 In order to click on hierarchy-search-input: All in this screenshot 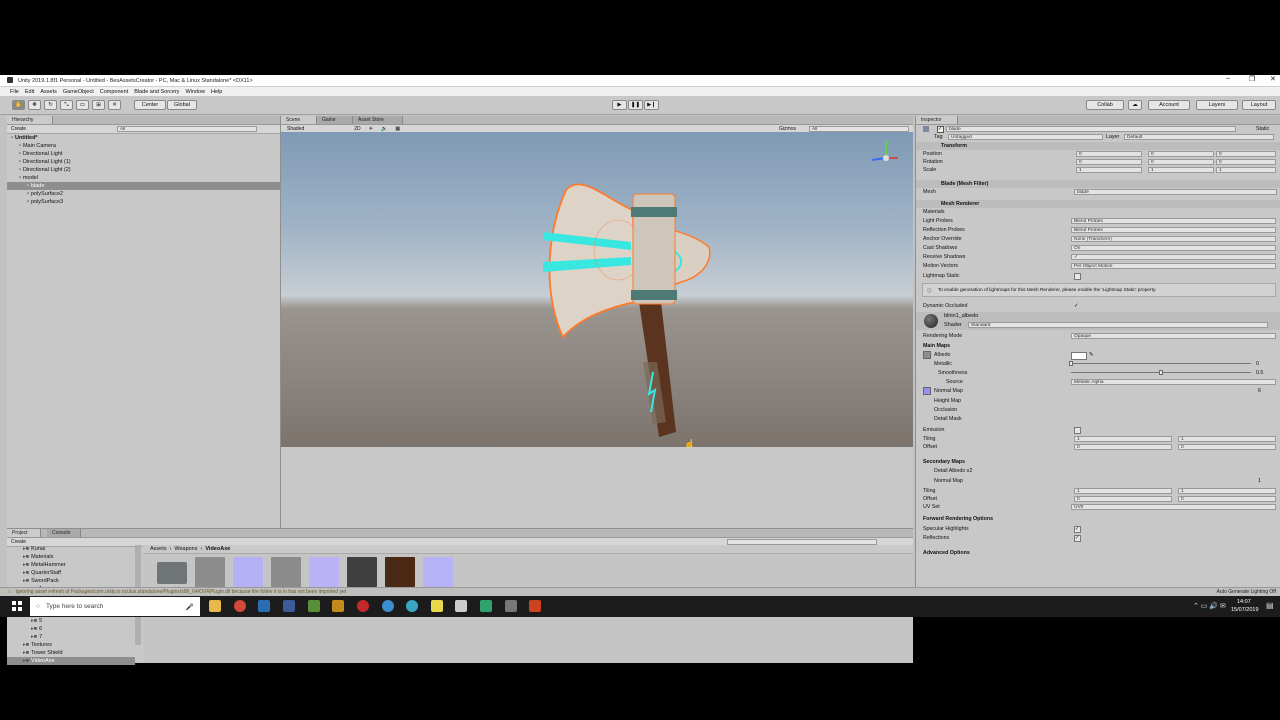, I will do `click(187, 129)`.